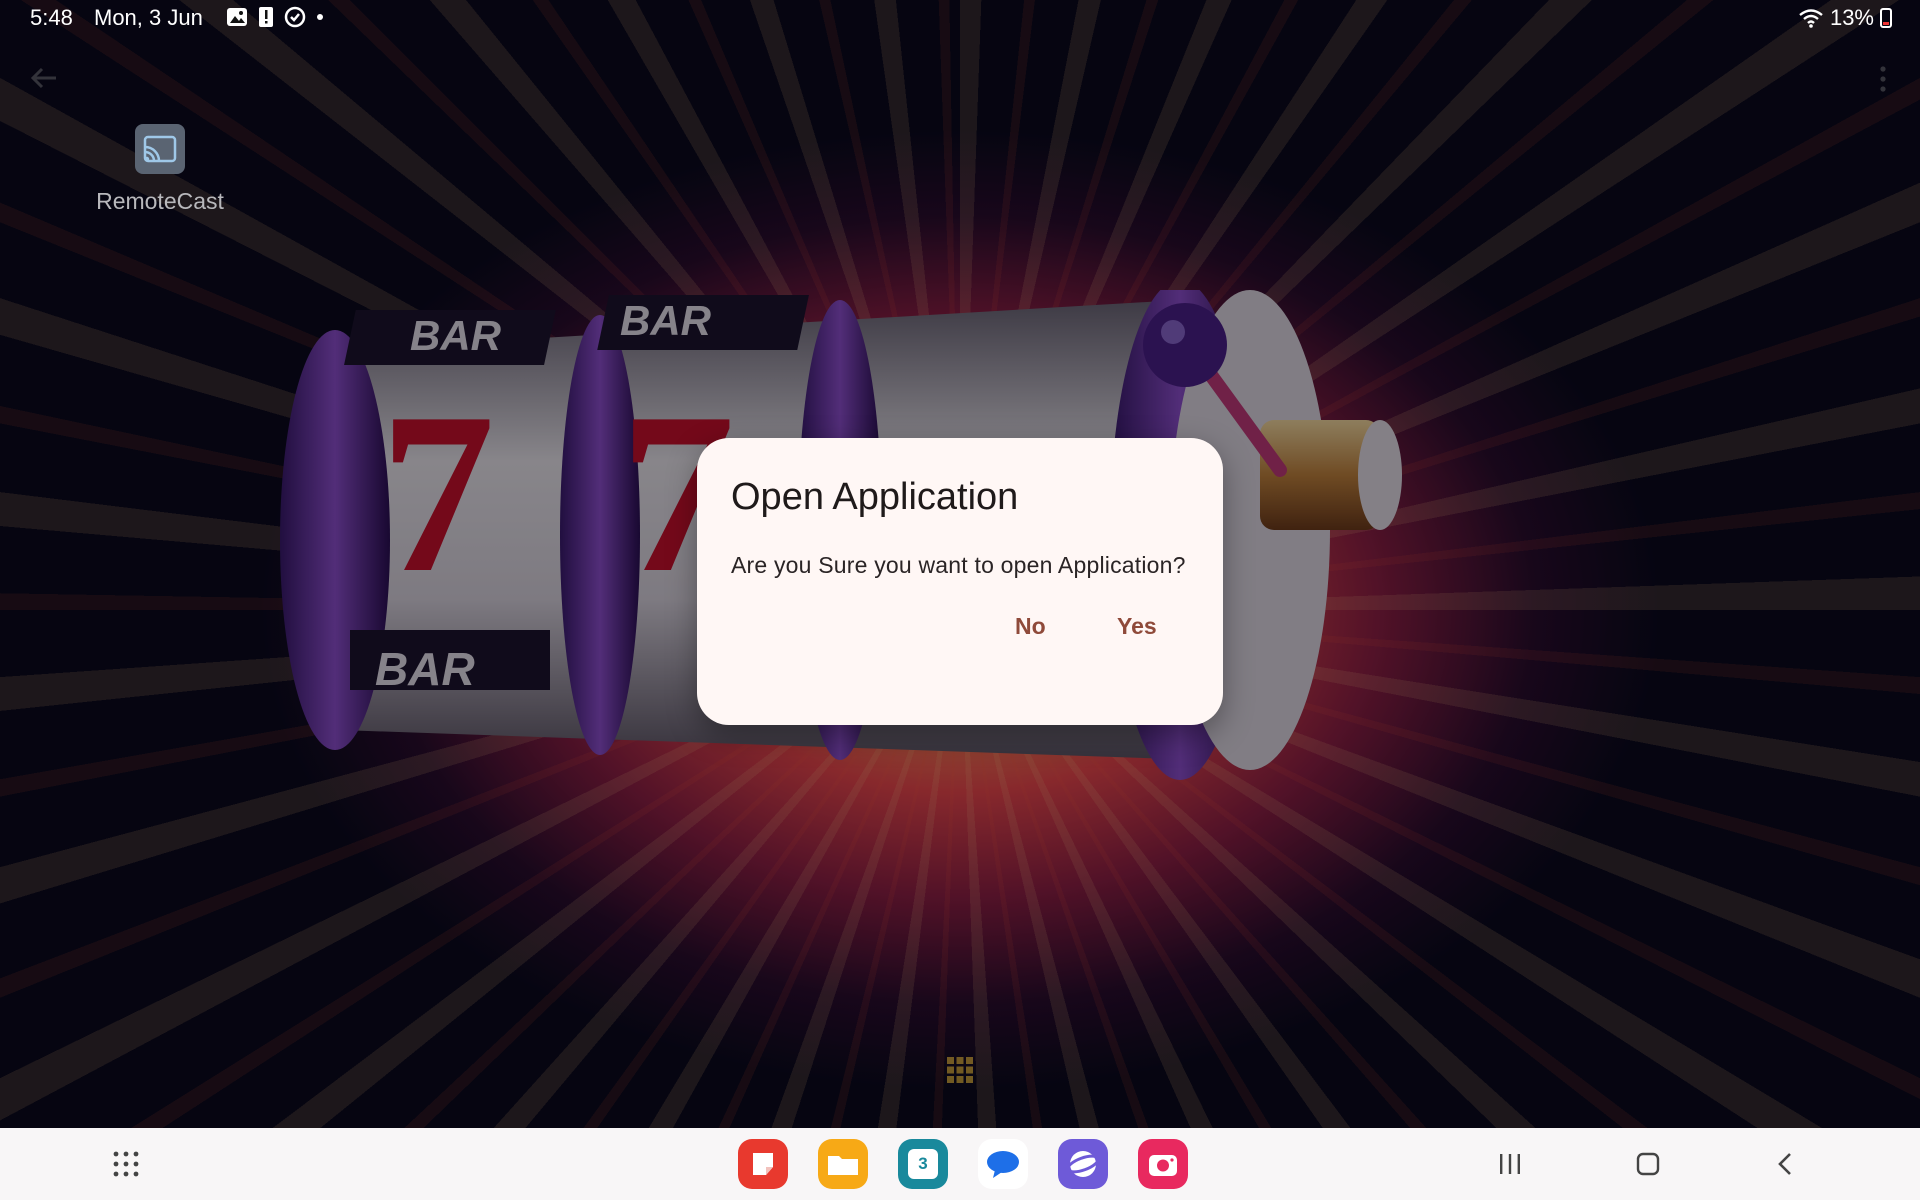 The width and height of the screenshot is (1920, 1200). What do you see at coordinates (963, 1164) in the screenshot?
I see `dock: 3` at bounding box center [963, 1164].